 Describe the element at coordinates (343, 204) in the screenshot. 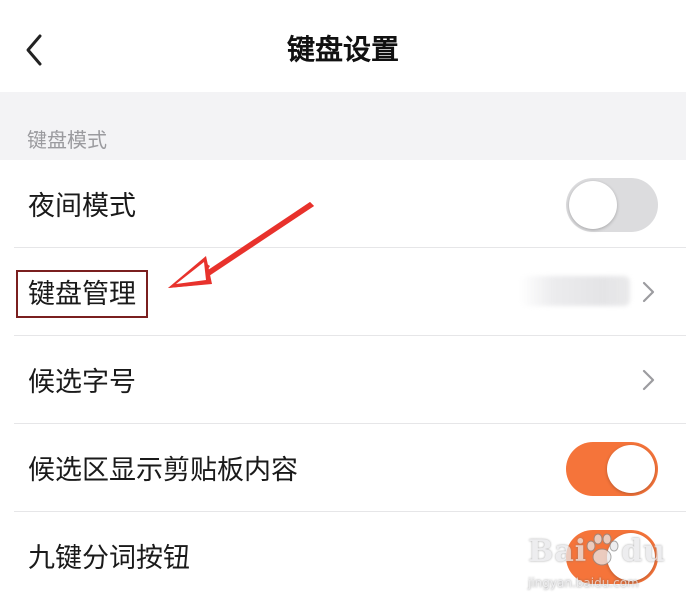

I see `setting-row-night-mode: 夜间模式` at that location.